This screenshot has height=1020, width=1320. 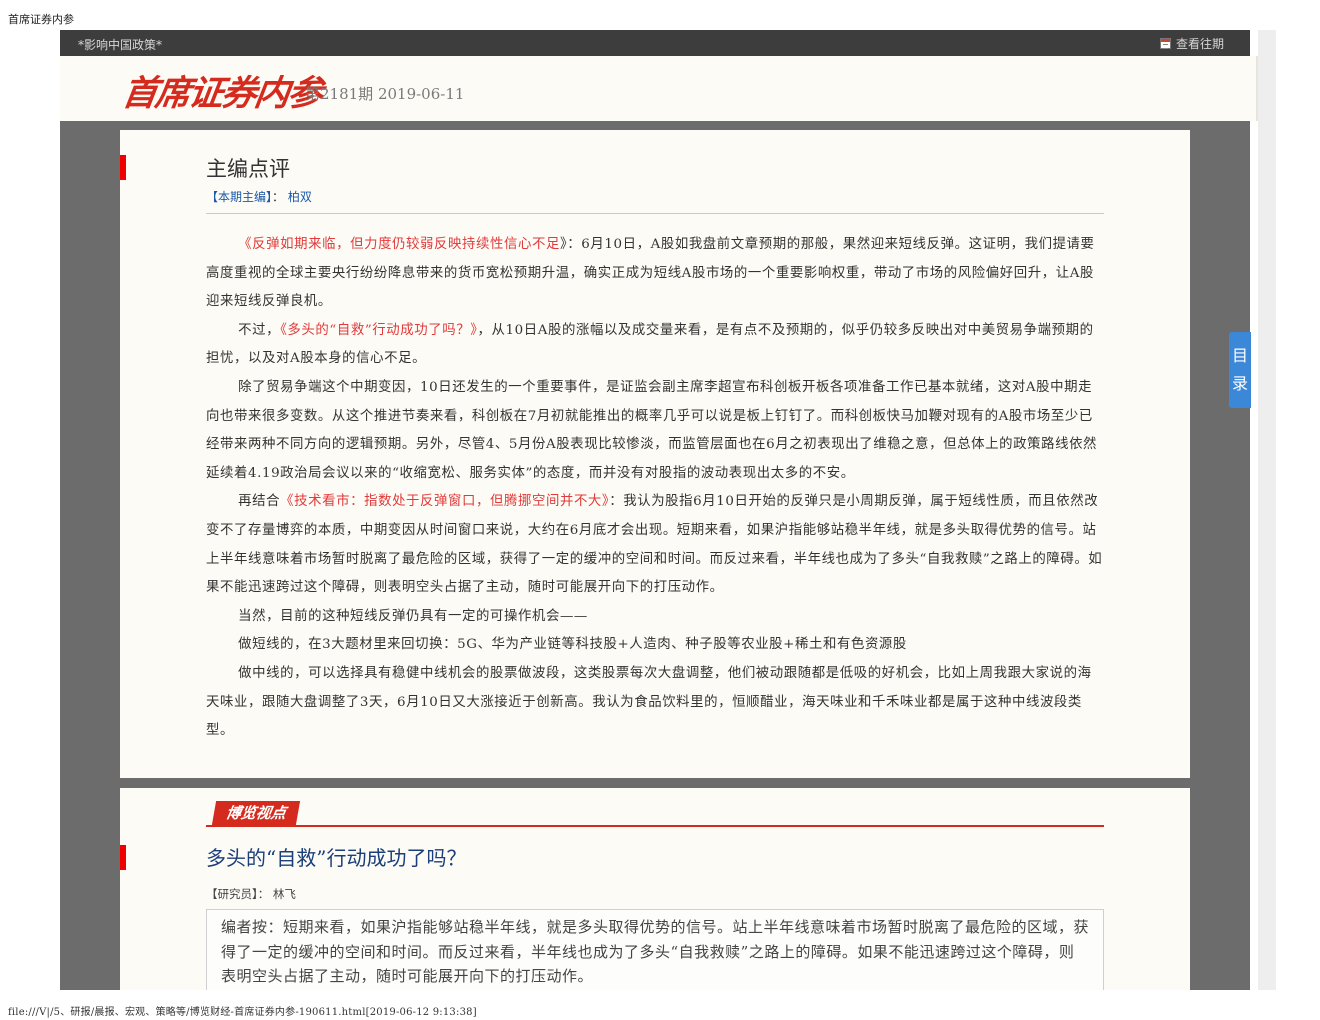 What do you see at coordinates (406, 244) in the screenshot?
I see `article-link: 反弹如期来临，但力度仍较弱反映持续性信心不足` at bounding box center [406, 244].